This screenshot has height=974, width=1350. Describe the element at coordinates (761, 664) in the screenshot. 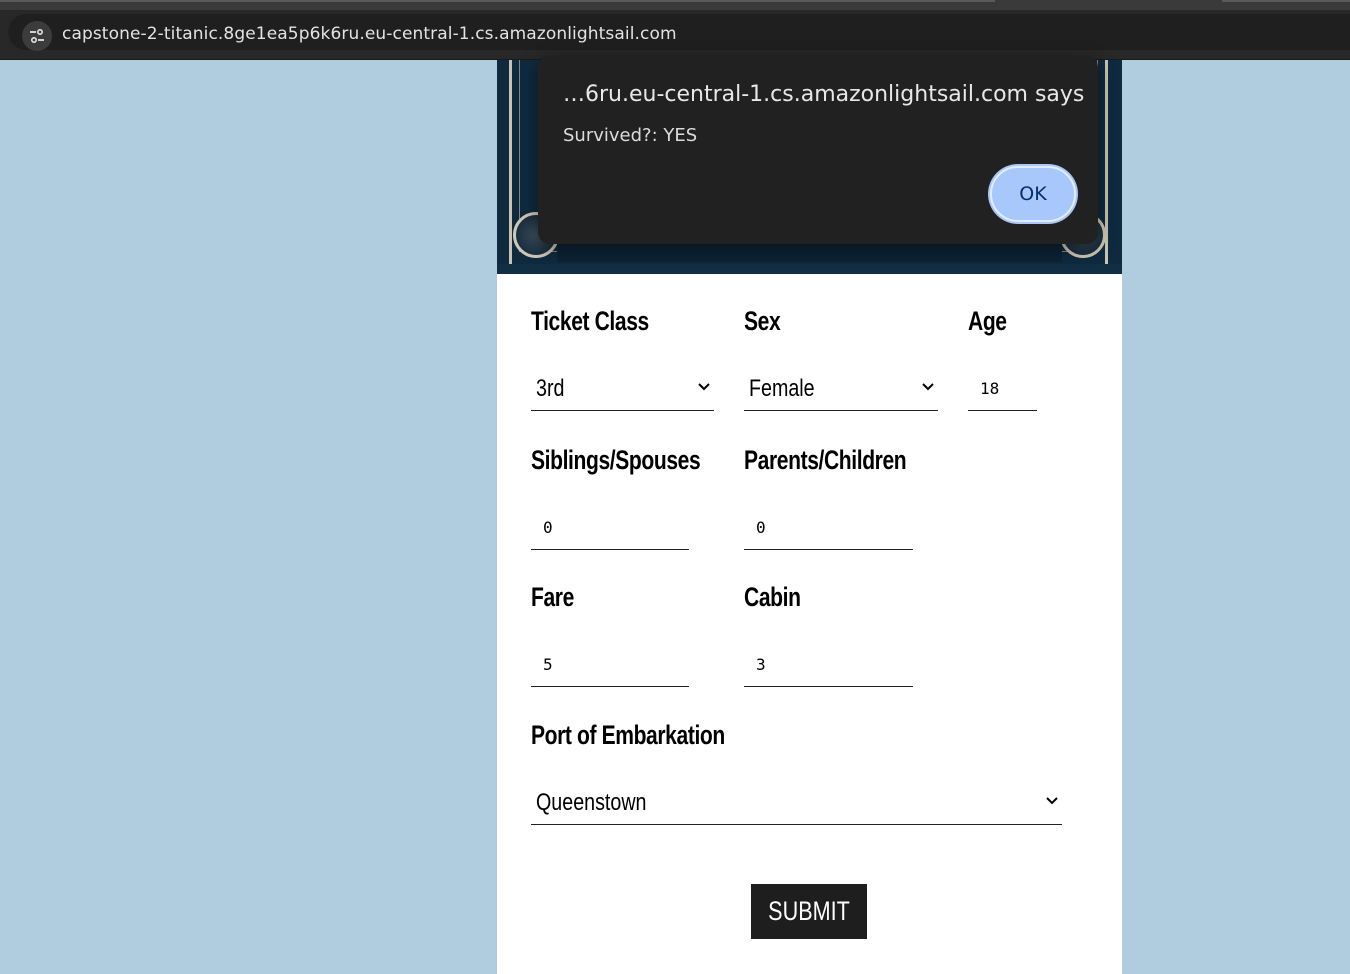

I see `cabin-value: 3` at that location.